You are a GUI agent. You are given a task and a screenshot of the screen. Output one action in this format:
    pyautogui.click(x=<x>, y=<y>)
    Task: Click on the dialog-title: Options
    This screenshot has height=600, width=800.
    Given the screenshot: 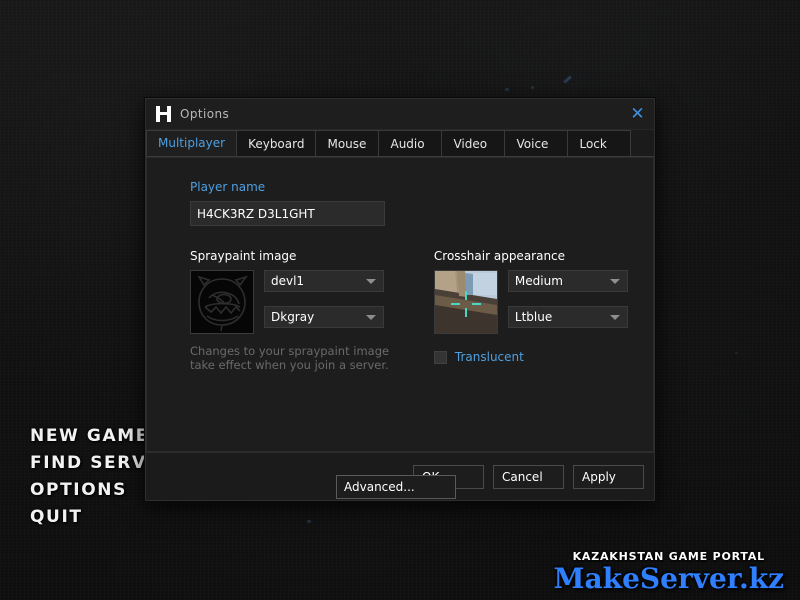 What is the action you would take?
    pyautogui.click(x=205, y=114)
    